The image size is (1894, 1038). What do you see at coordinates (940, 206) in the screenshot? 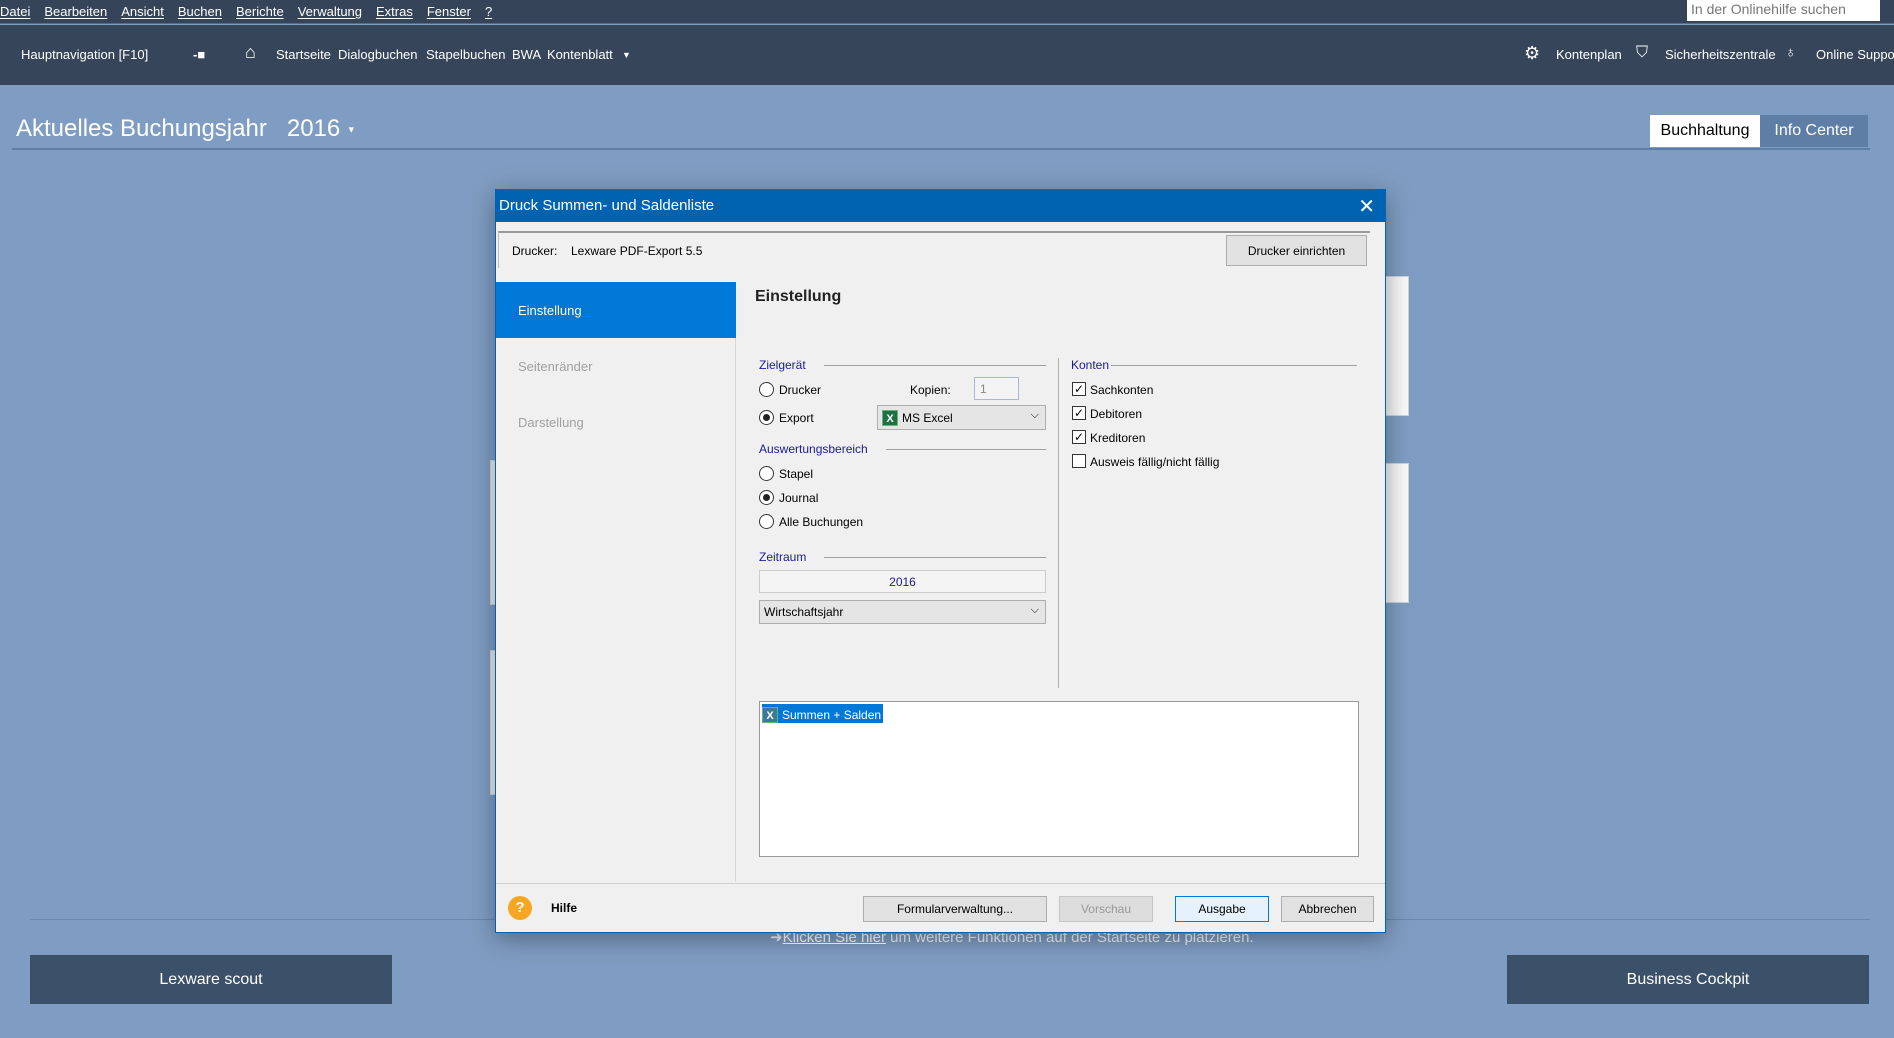
I see `dialog-title: Druck Summen- und Saldenliste` at bounding box center [940, 206].